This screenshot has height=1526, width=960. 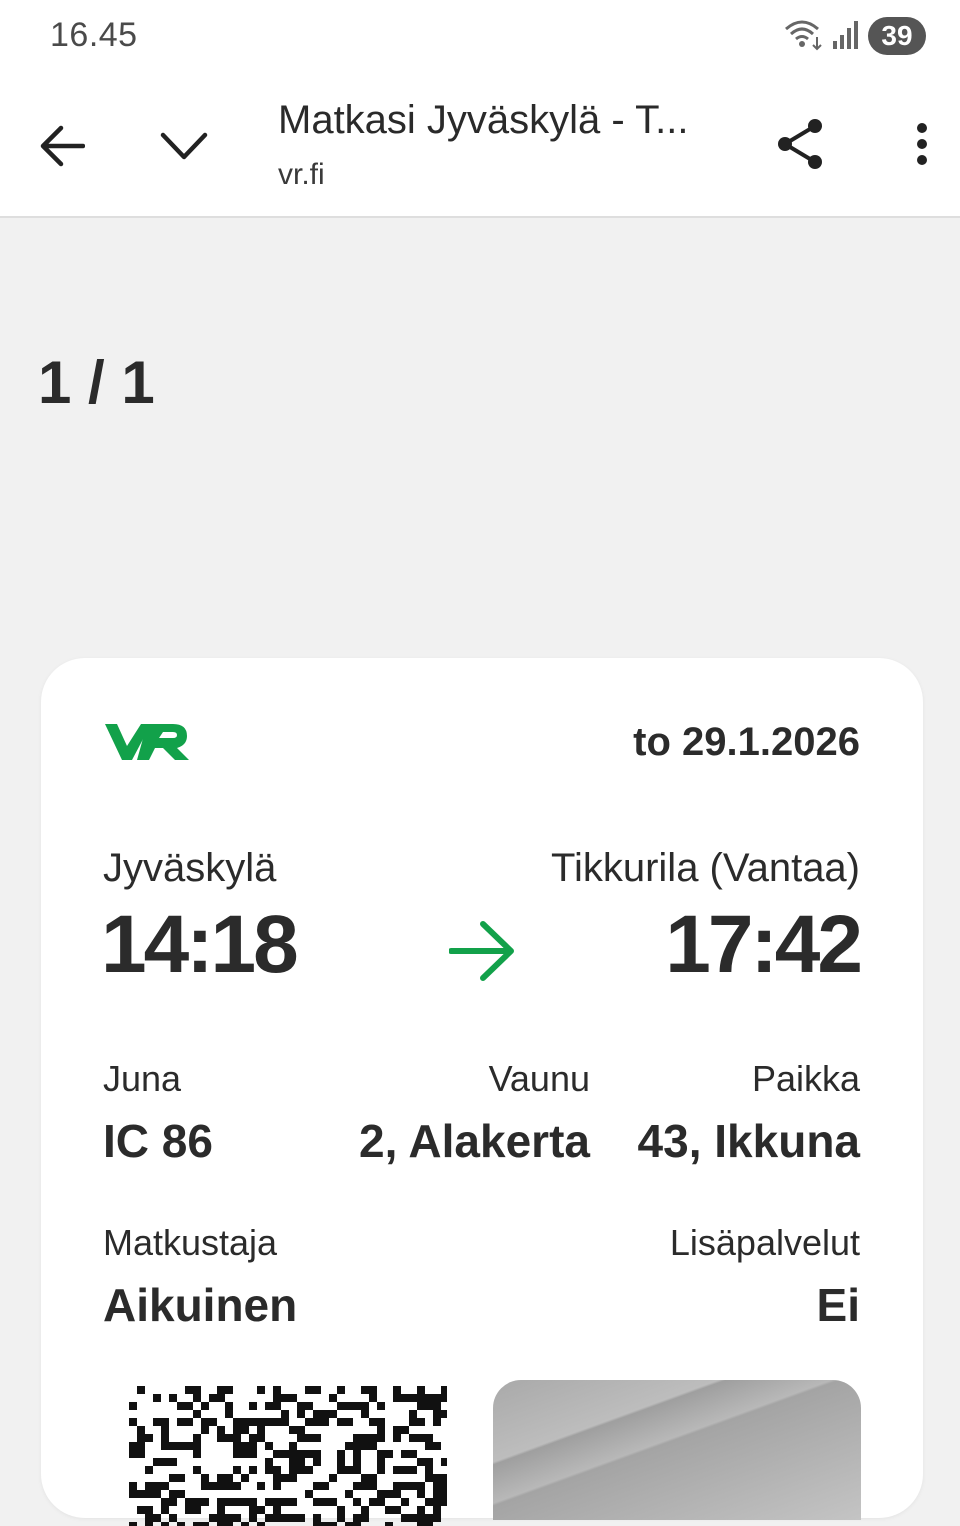 I want to click on status-time: 16.45, so click(x=94, y=35).